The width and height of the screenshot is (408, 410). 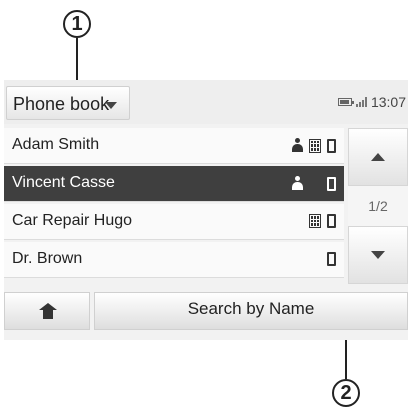 What do you see at coordinates (206, 102) in the screenshot?
I see `header-bar: Phone book 13:07` at bounding box center [206, 102].